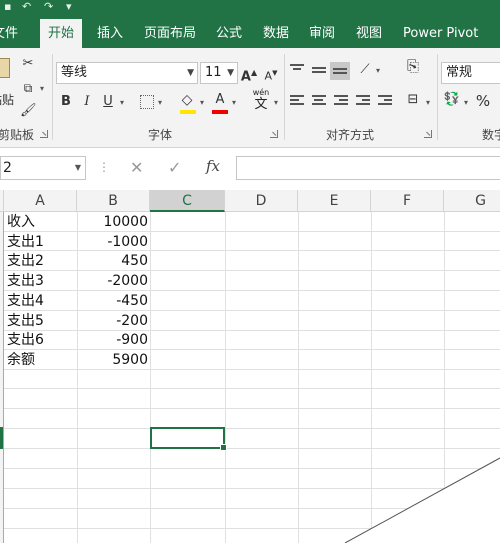 Image resolution: width=500 pixels, height=543 pixels. I want to click on merge-dropdown-icon: ▾, so click(428, 102).